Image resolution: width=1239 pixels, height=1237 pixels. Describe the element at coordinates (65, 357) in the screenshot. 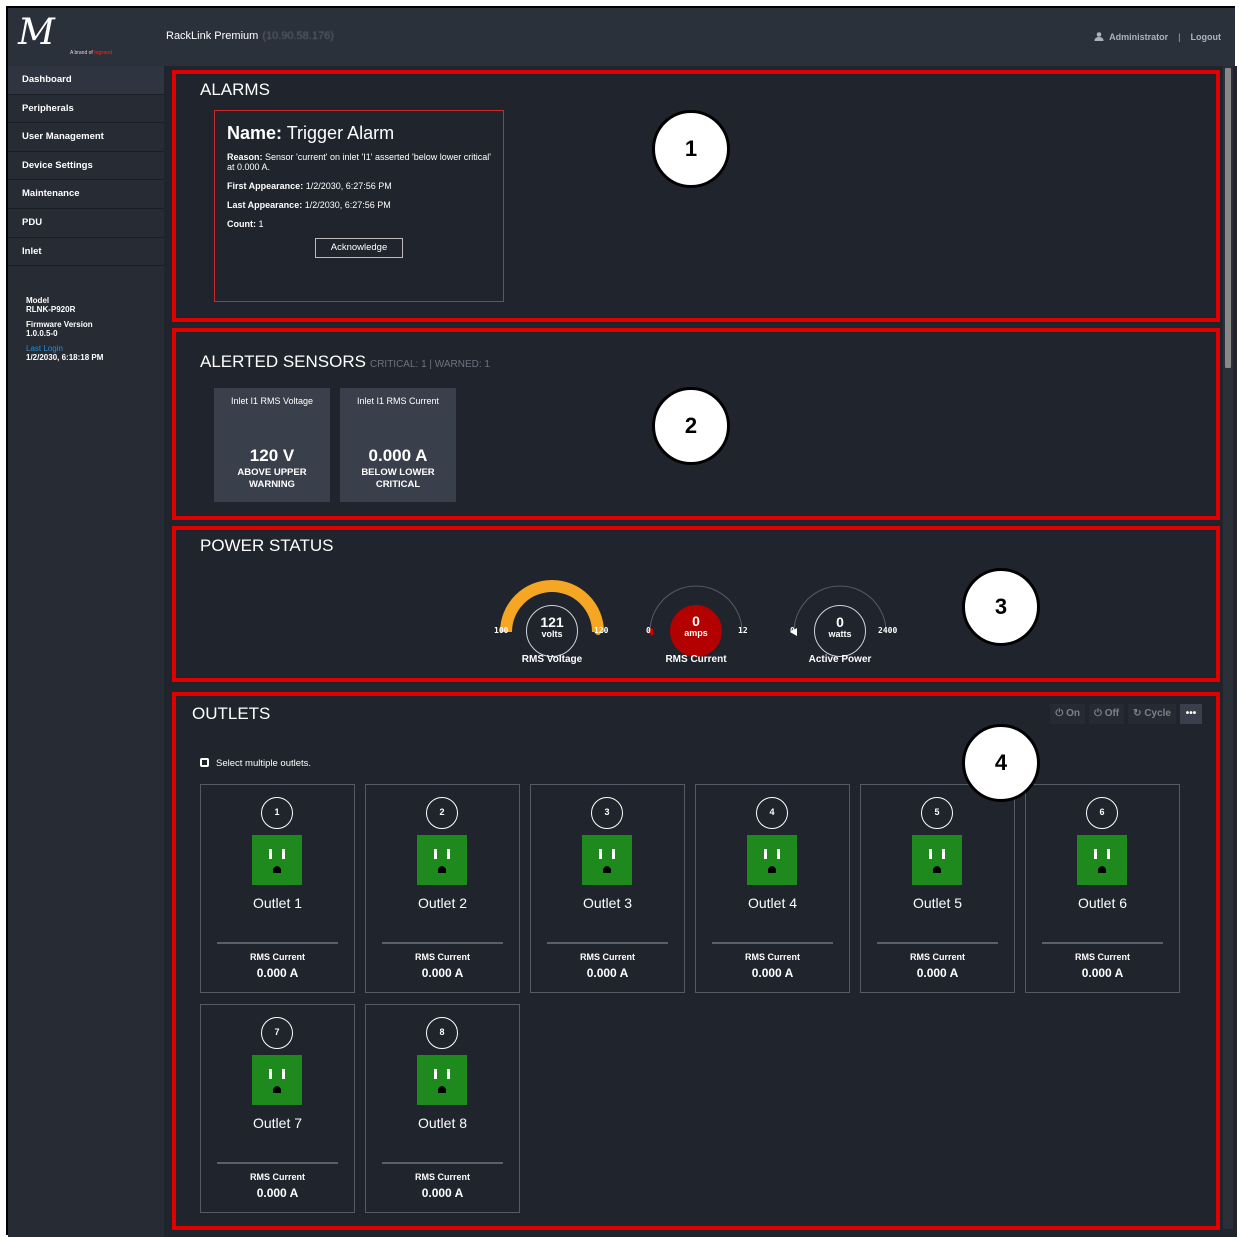

I see `last-login-value: 1/2/2030, 6:18:18 PM` at that location.